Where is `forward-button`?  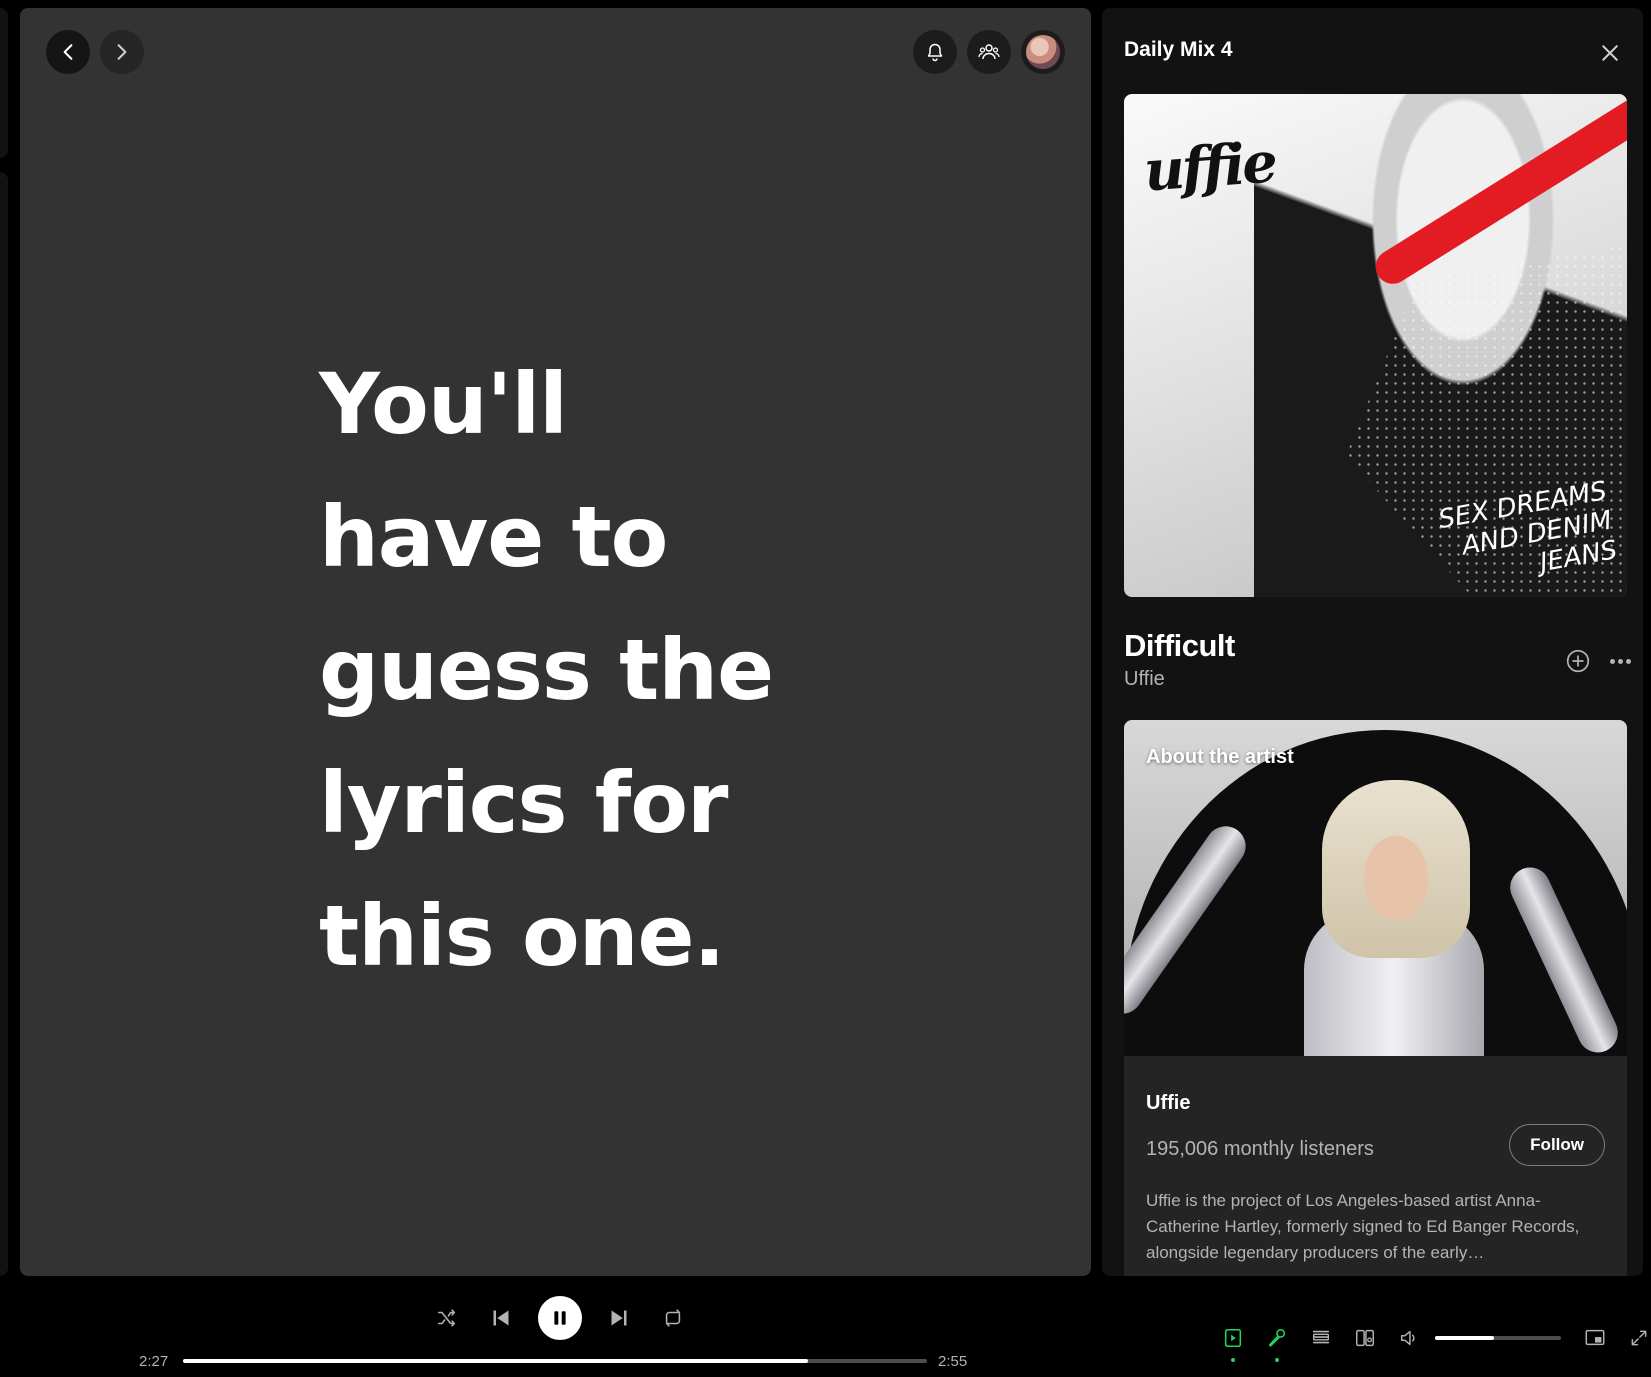 forward-button is located at coordinates (122, 52).